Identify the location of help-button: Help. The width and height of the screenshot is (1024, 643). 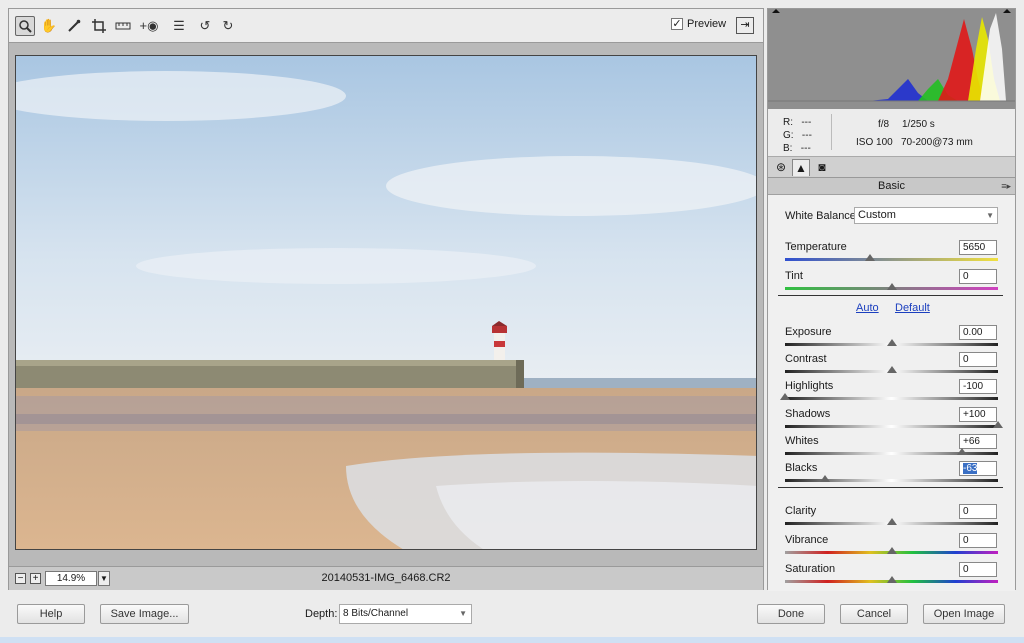
(51, 614).